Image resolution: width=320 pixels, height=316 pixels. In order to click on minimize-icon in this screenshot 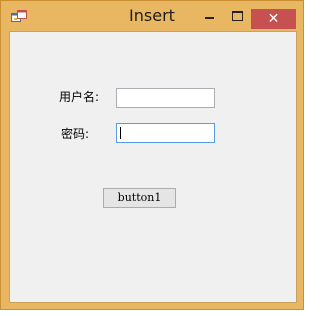, I will do `click(209, 18)`.